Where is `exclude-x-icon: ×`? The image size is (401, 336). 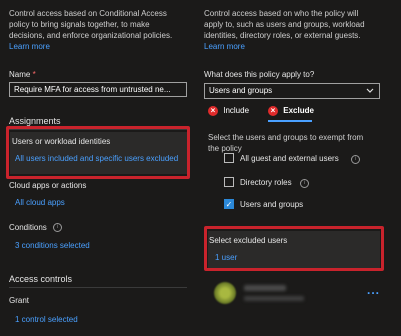
exclude-x-icon: × is located at coordinates (273, 111).